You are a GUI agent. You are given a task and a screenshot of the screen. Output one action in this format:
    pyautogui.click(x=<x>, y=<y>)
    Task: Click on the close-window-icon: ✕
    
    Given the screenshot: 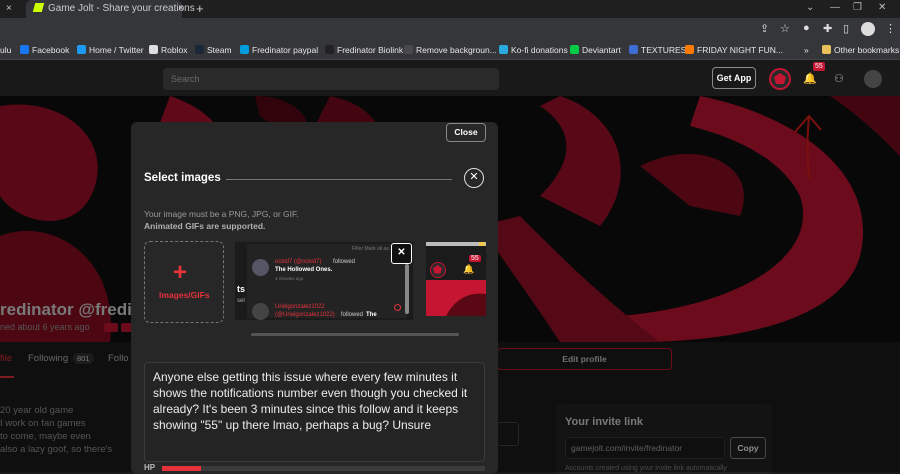 What is the action you would take?
    pyautogui.click(x=882, y=8)
    